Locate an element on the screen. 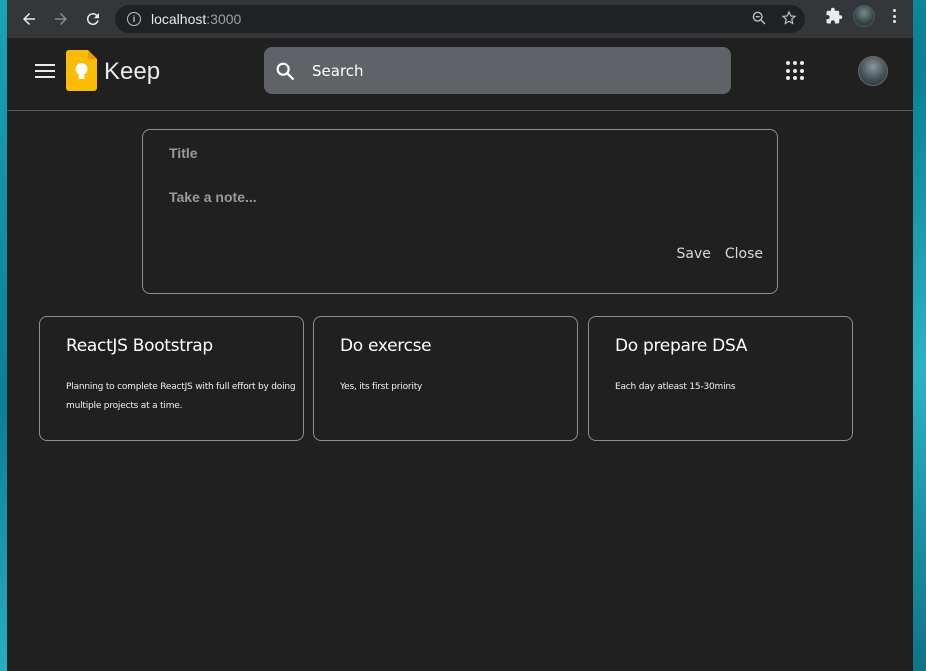  url-host: localhost is located at coordinates (179, 19).